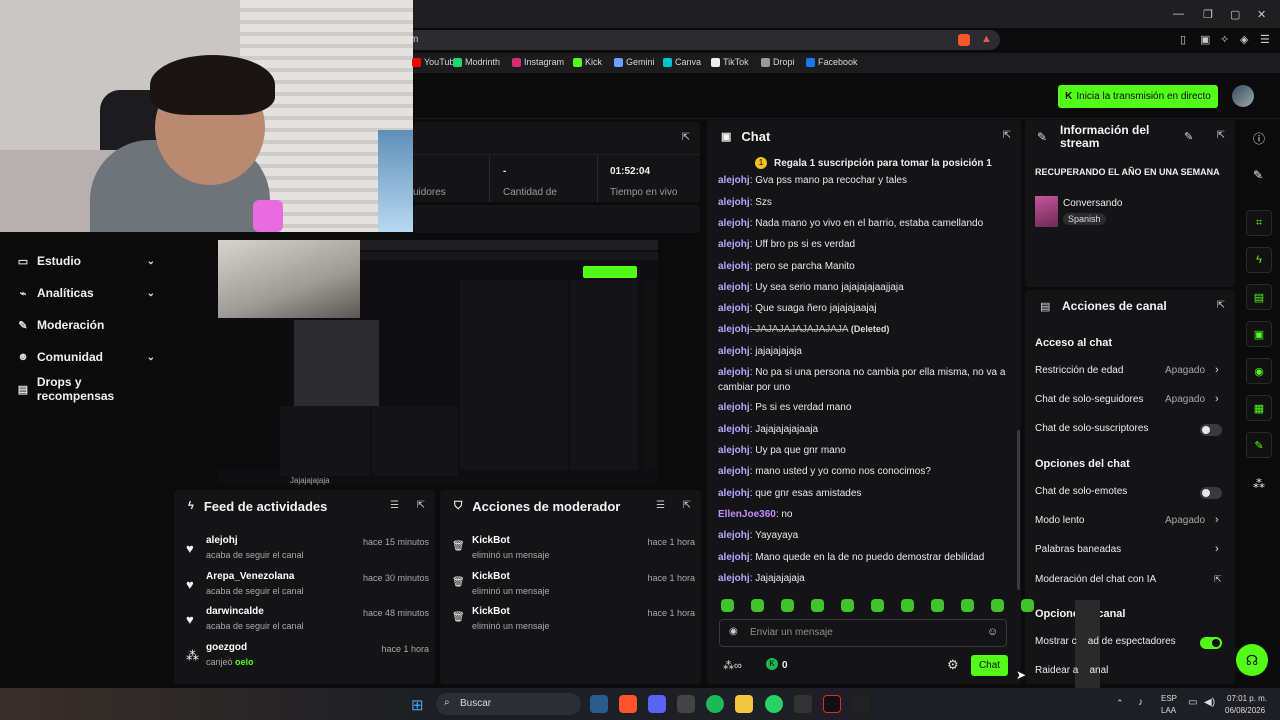 This screenshot has height=720, width=1280. Describe the element at coordinates (235, 611) in the screenshot. I see `feed-username: darwincalde` at that location.